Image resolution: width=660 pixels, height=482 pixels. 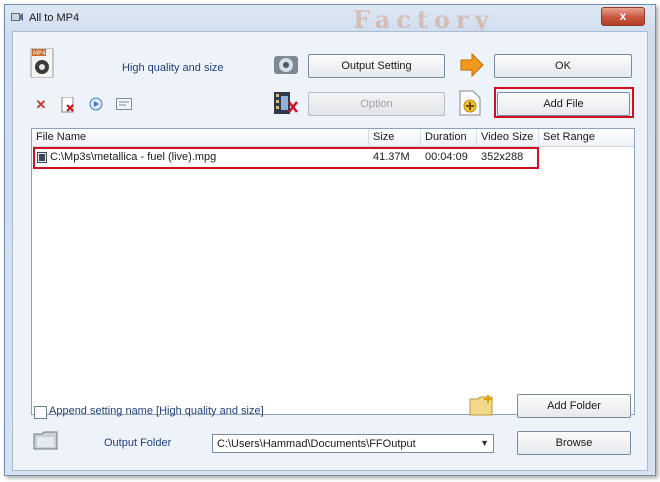 What do you see at coordinates (96, 104) in the screenshot?
I see `play-preview-icon` at bounding box center [96, 104].